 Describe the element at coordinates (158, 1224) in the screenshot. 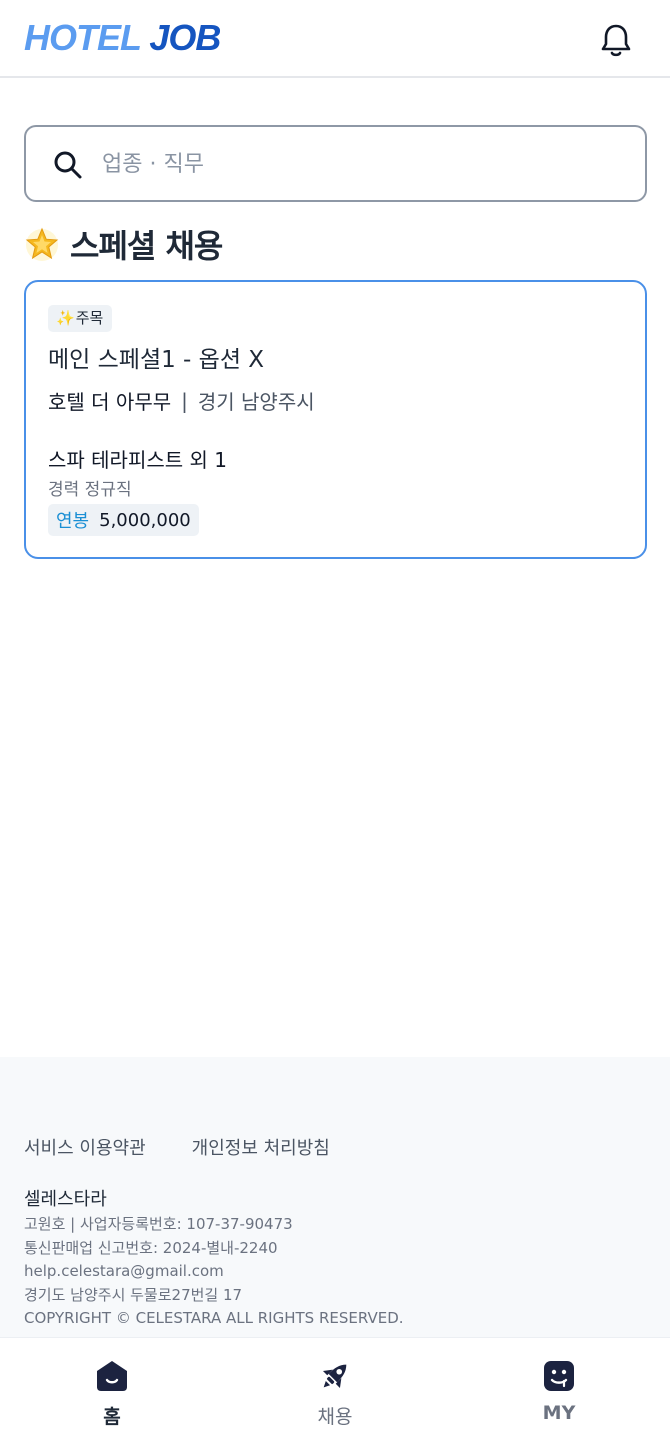

I see `footer-info-line: 고원호 | 사업자등록번호: 107-37-90473` at that location.